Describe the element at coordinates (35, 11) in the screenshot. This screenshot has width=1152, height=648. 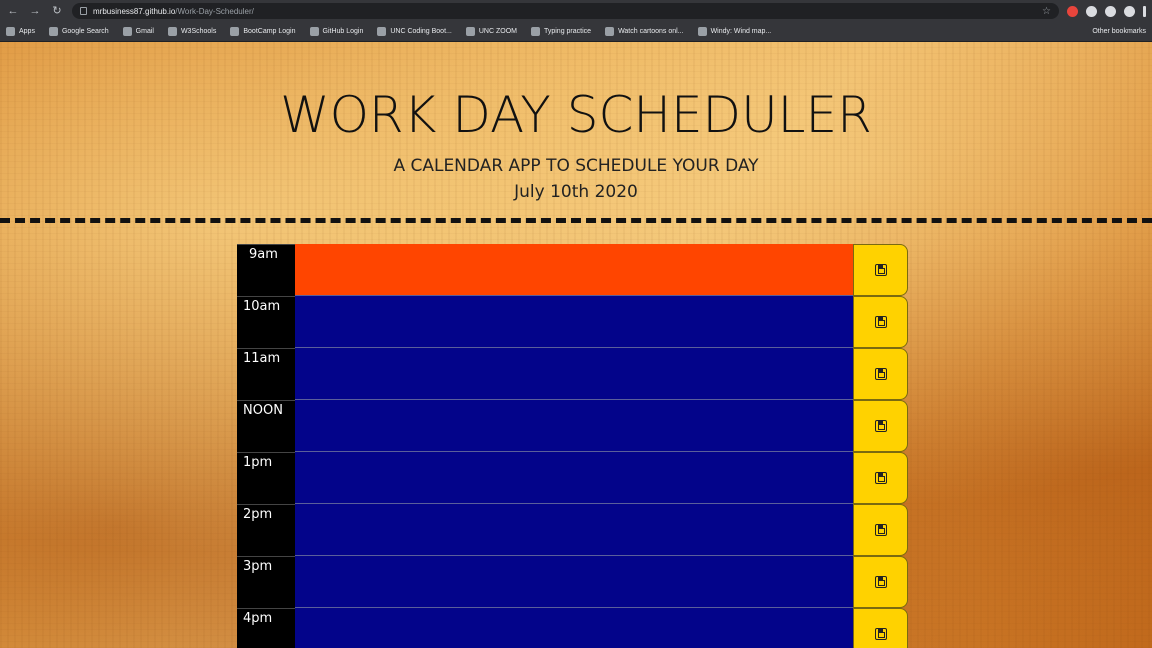
I see `forward-icon: →` at that location.